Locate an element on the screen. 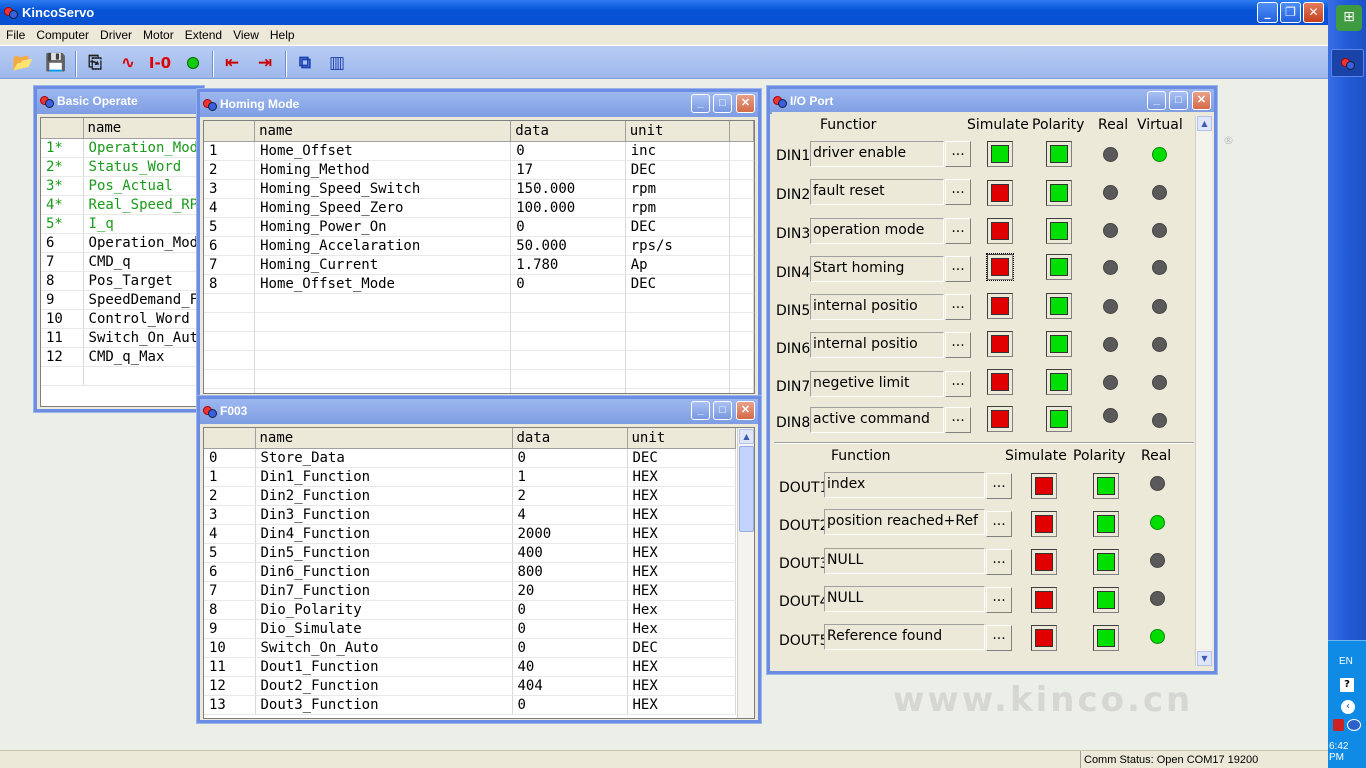  din-function-field: Start homing is located at coordinates (877, 269).